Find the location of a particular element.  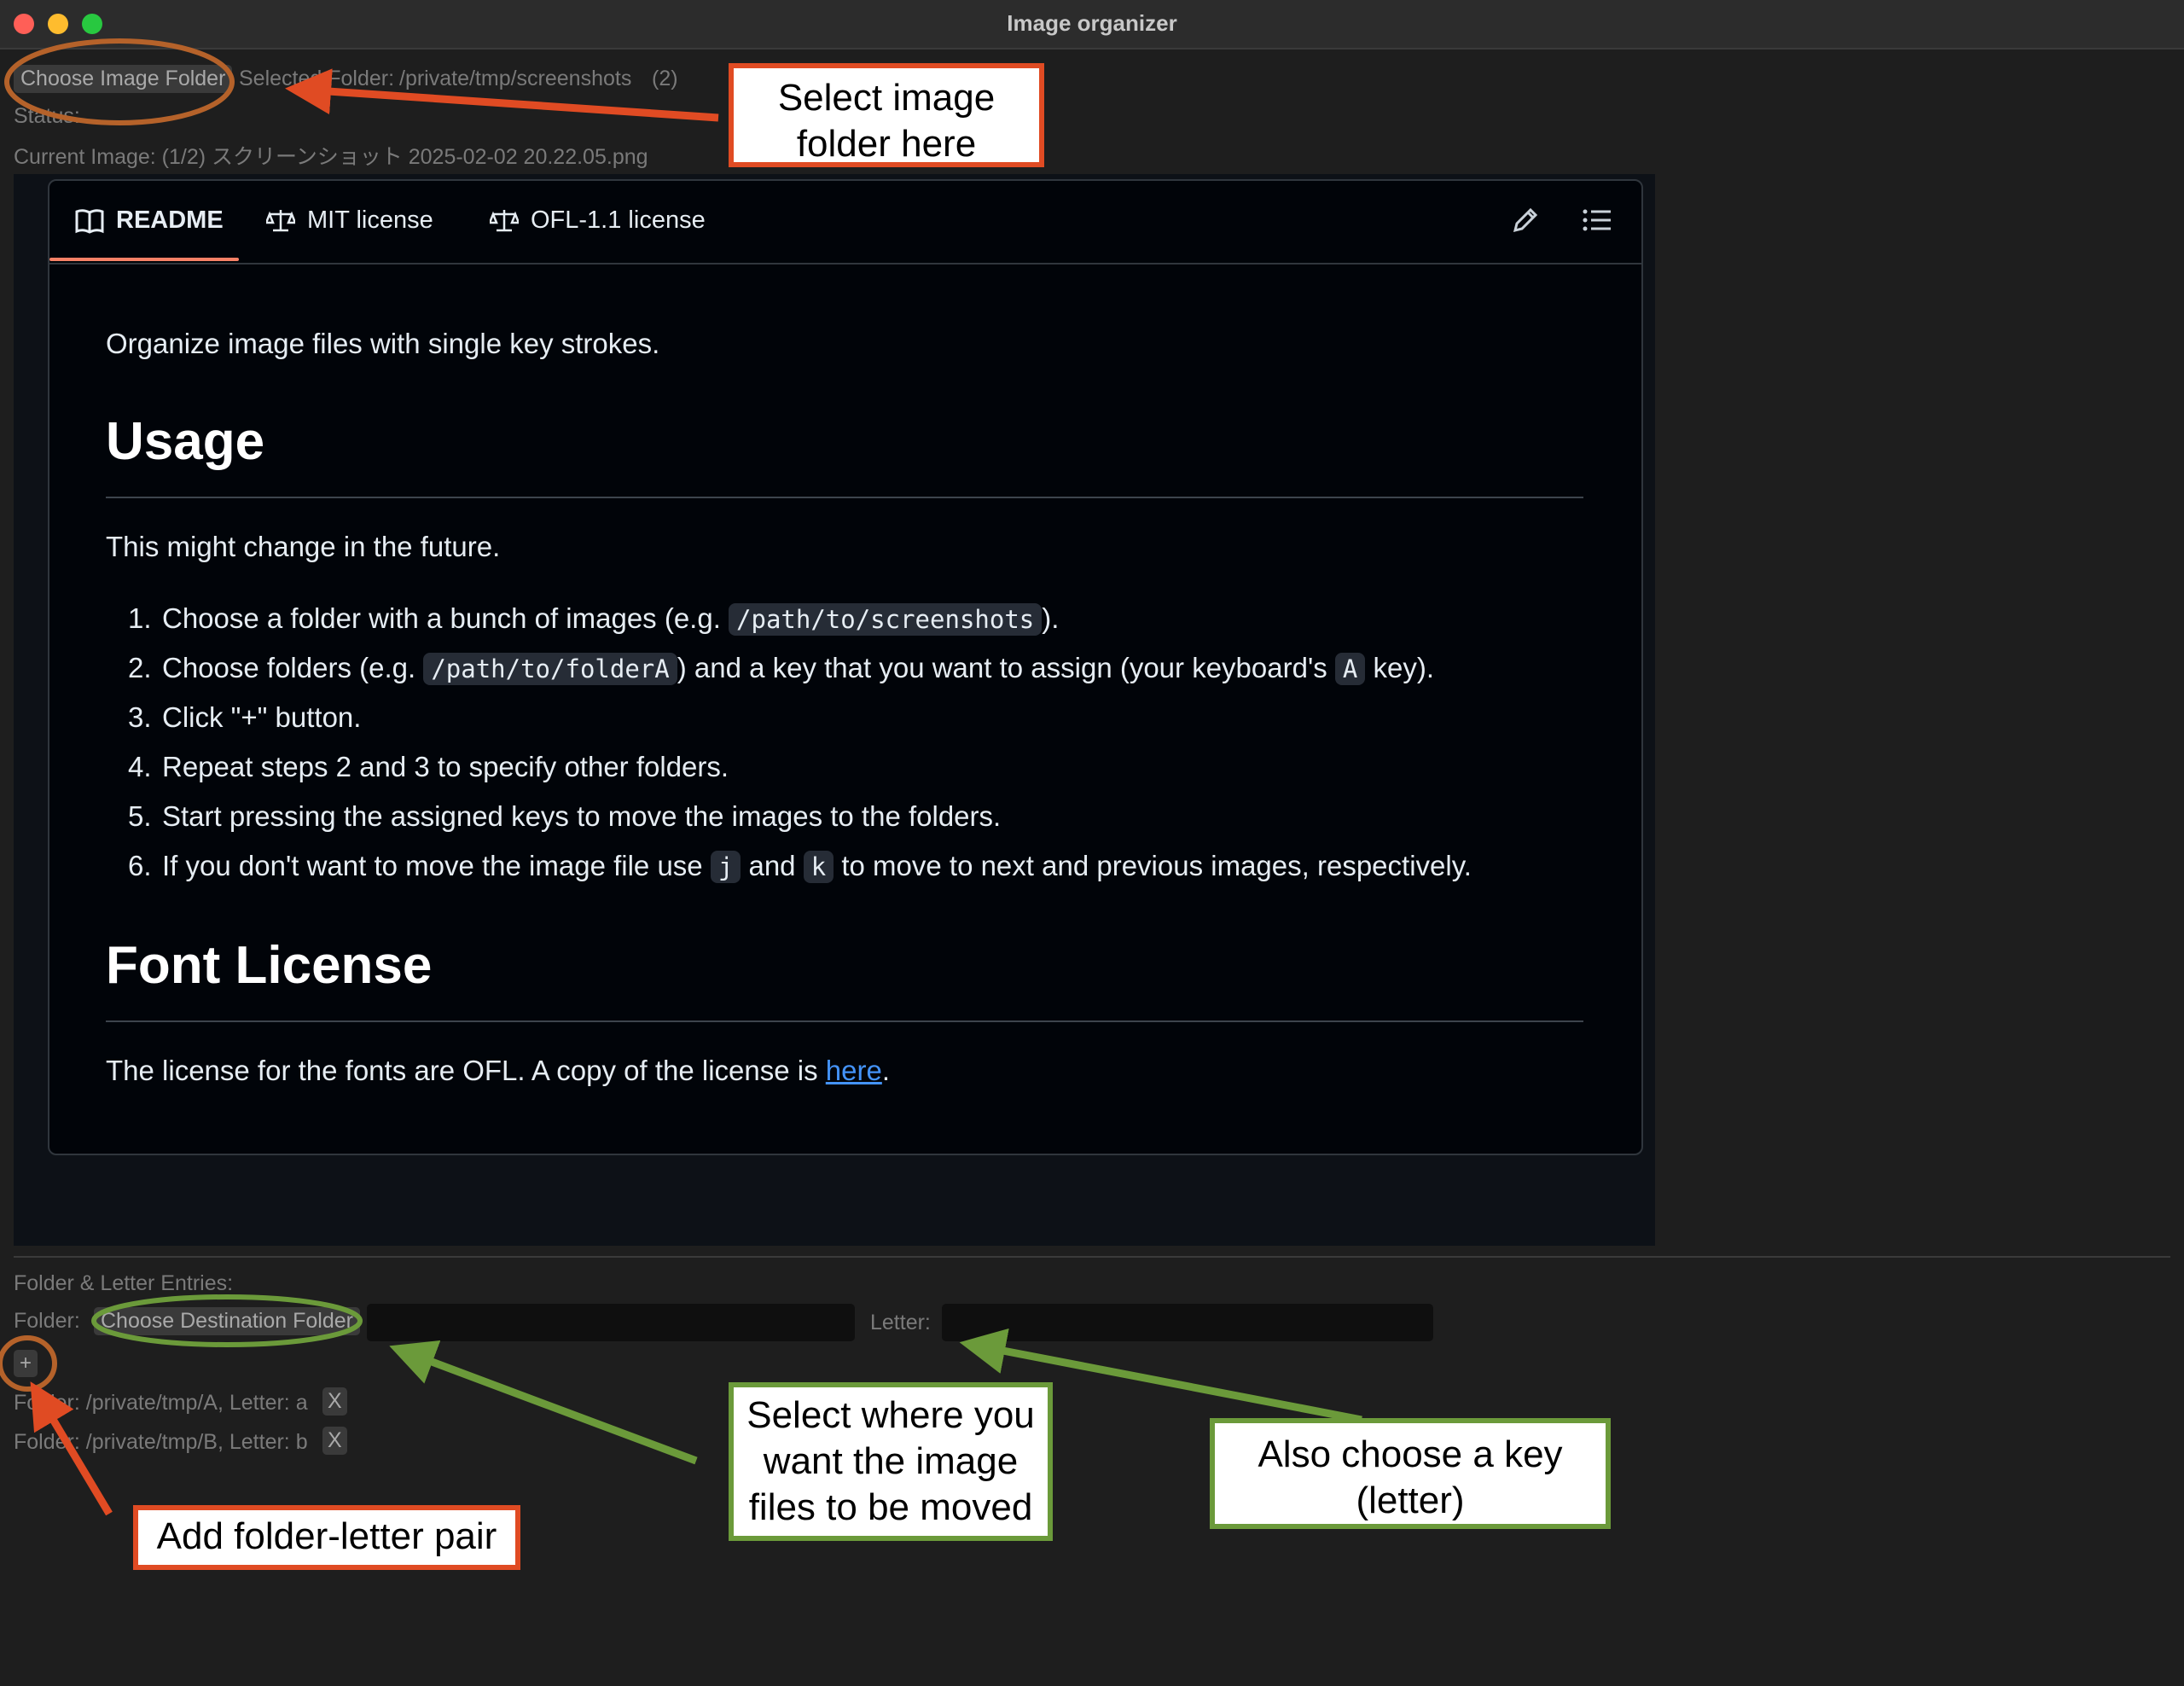

add-pair-callout: Add folder-letter pair is located at coordinates (326, 1537).